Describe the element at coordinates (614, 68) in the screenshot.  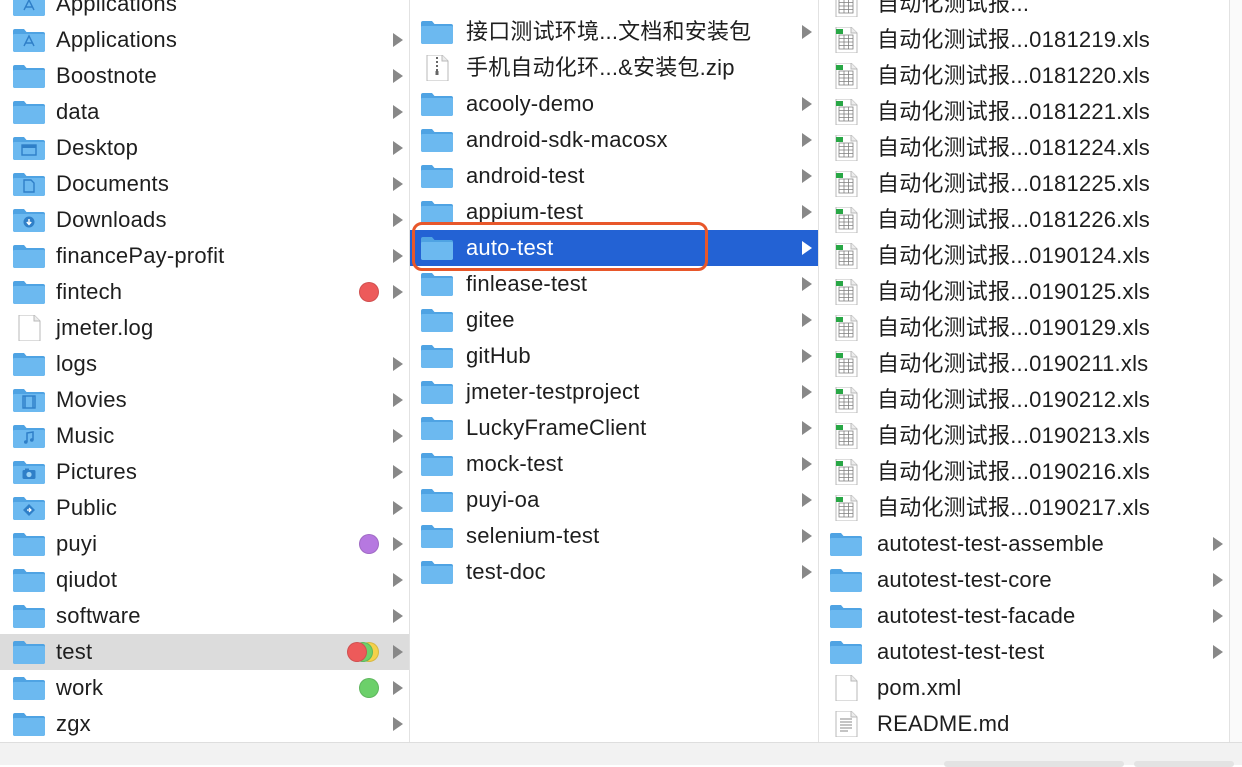
I see `row-zip: 手机自动化环...&安装包.zip` at that location.